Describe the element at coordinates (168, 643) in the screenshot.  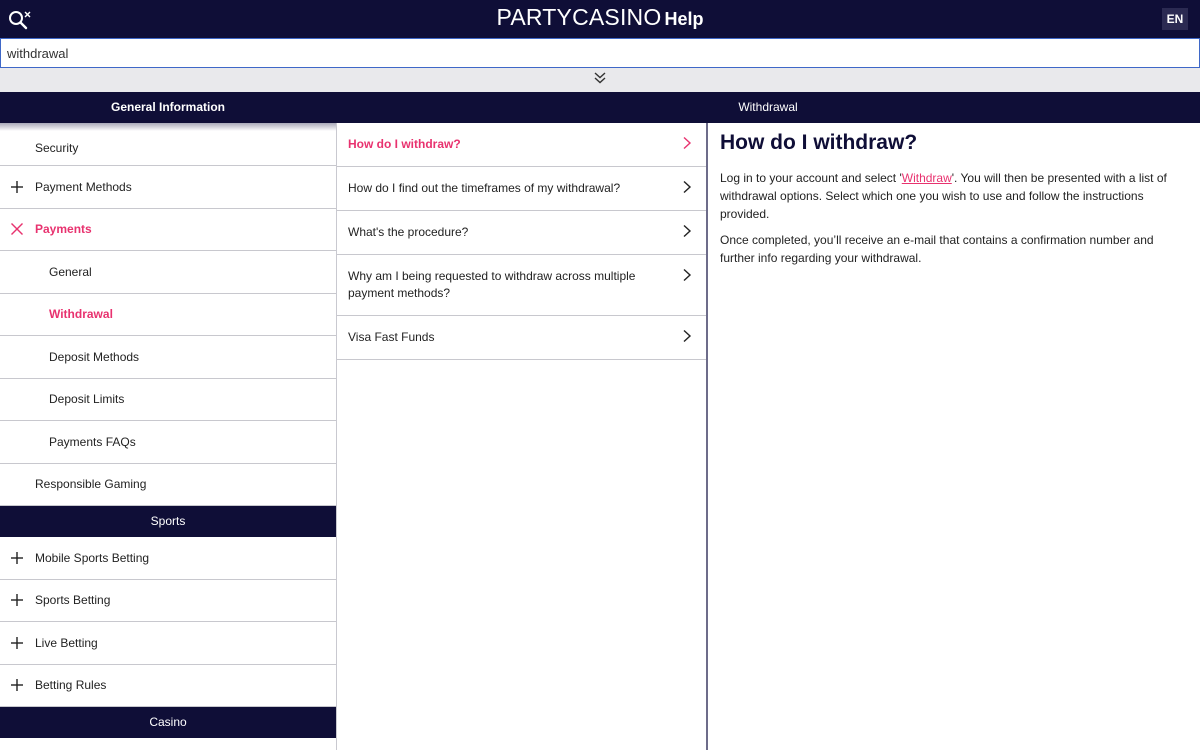
I see `sidebar-item-live-betting: Live Betting` at that location.